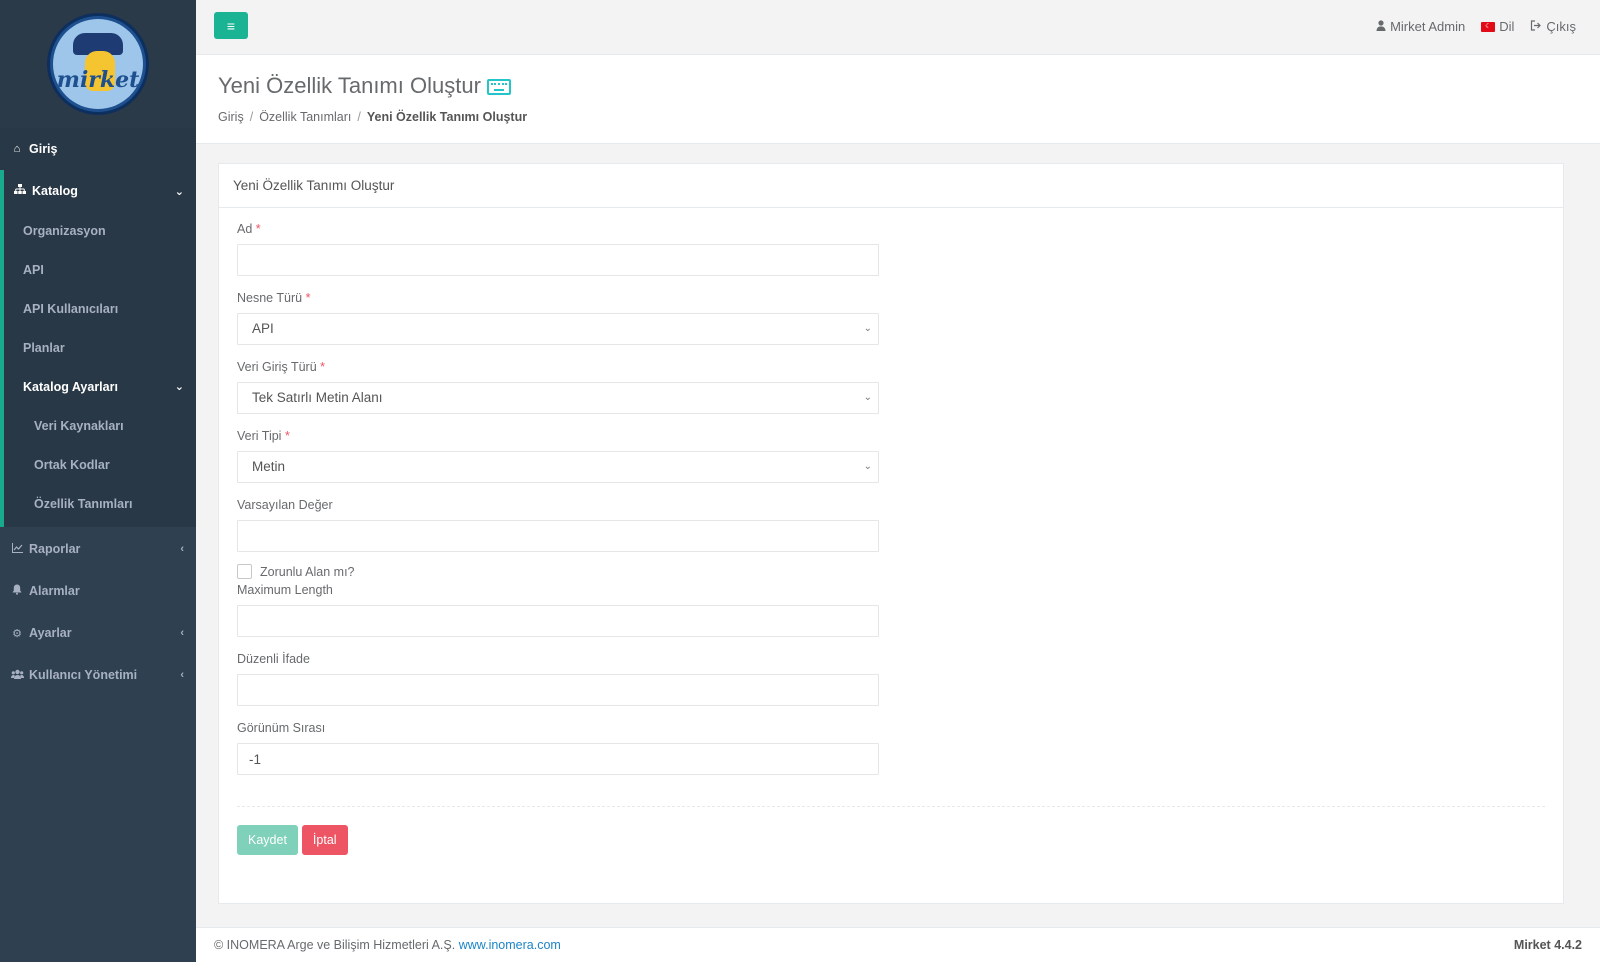 The width and height of the screenshot is (1600, 962). I want to click on sidebar-item-user-management: Kullanıcı Yönetimi ‹, so click(98, 675).